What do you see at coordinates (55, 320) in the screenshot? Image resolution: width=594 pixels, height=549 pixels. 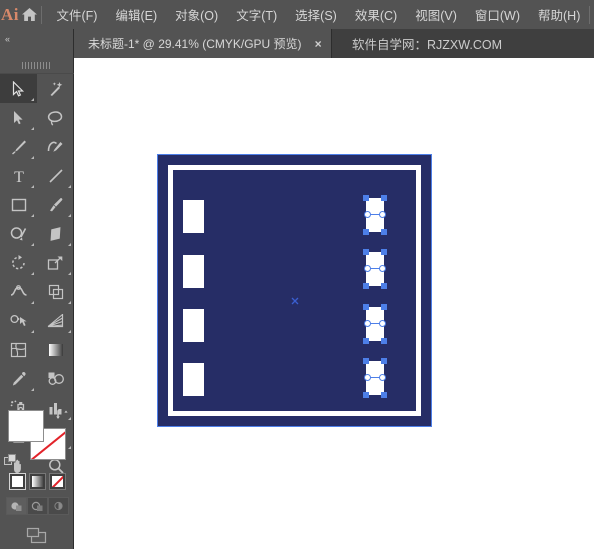 I see `tool-perspective-grid-tool` at bounding box center [55, 320].